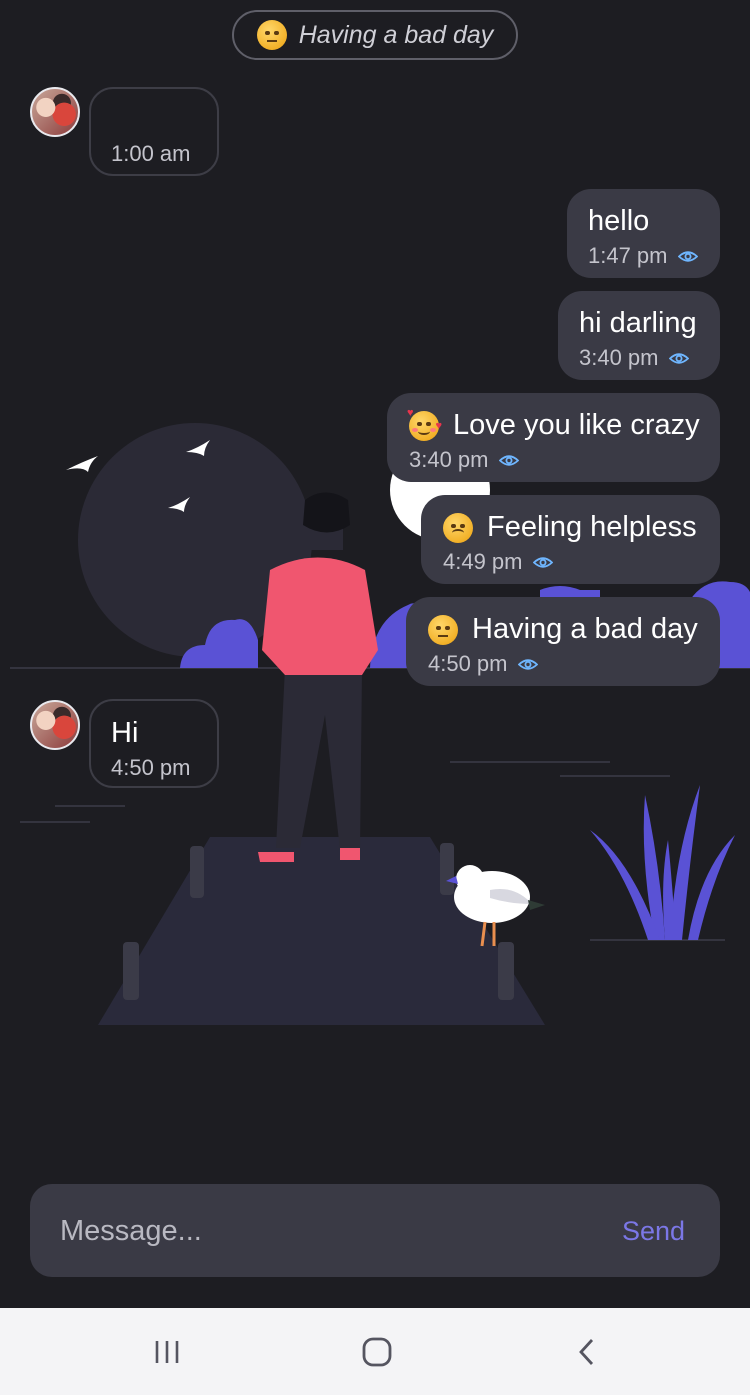 The image size is (750, 1395). What do you see at coordinates (424, 424) in the screenshot?
I see `smiling-face-with-hearts-emoji: ♥ ♥` at bounding box center [424, 424].